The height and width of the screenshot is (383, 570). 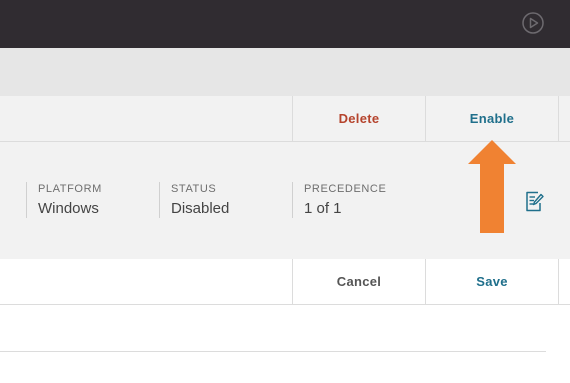 What do you see at coordinates (492, 186) in the screenshot?
I see `up-arrow-icon` at bounding box center [492, 186].